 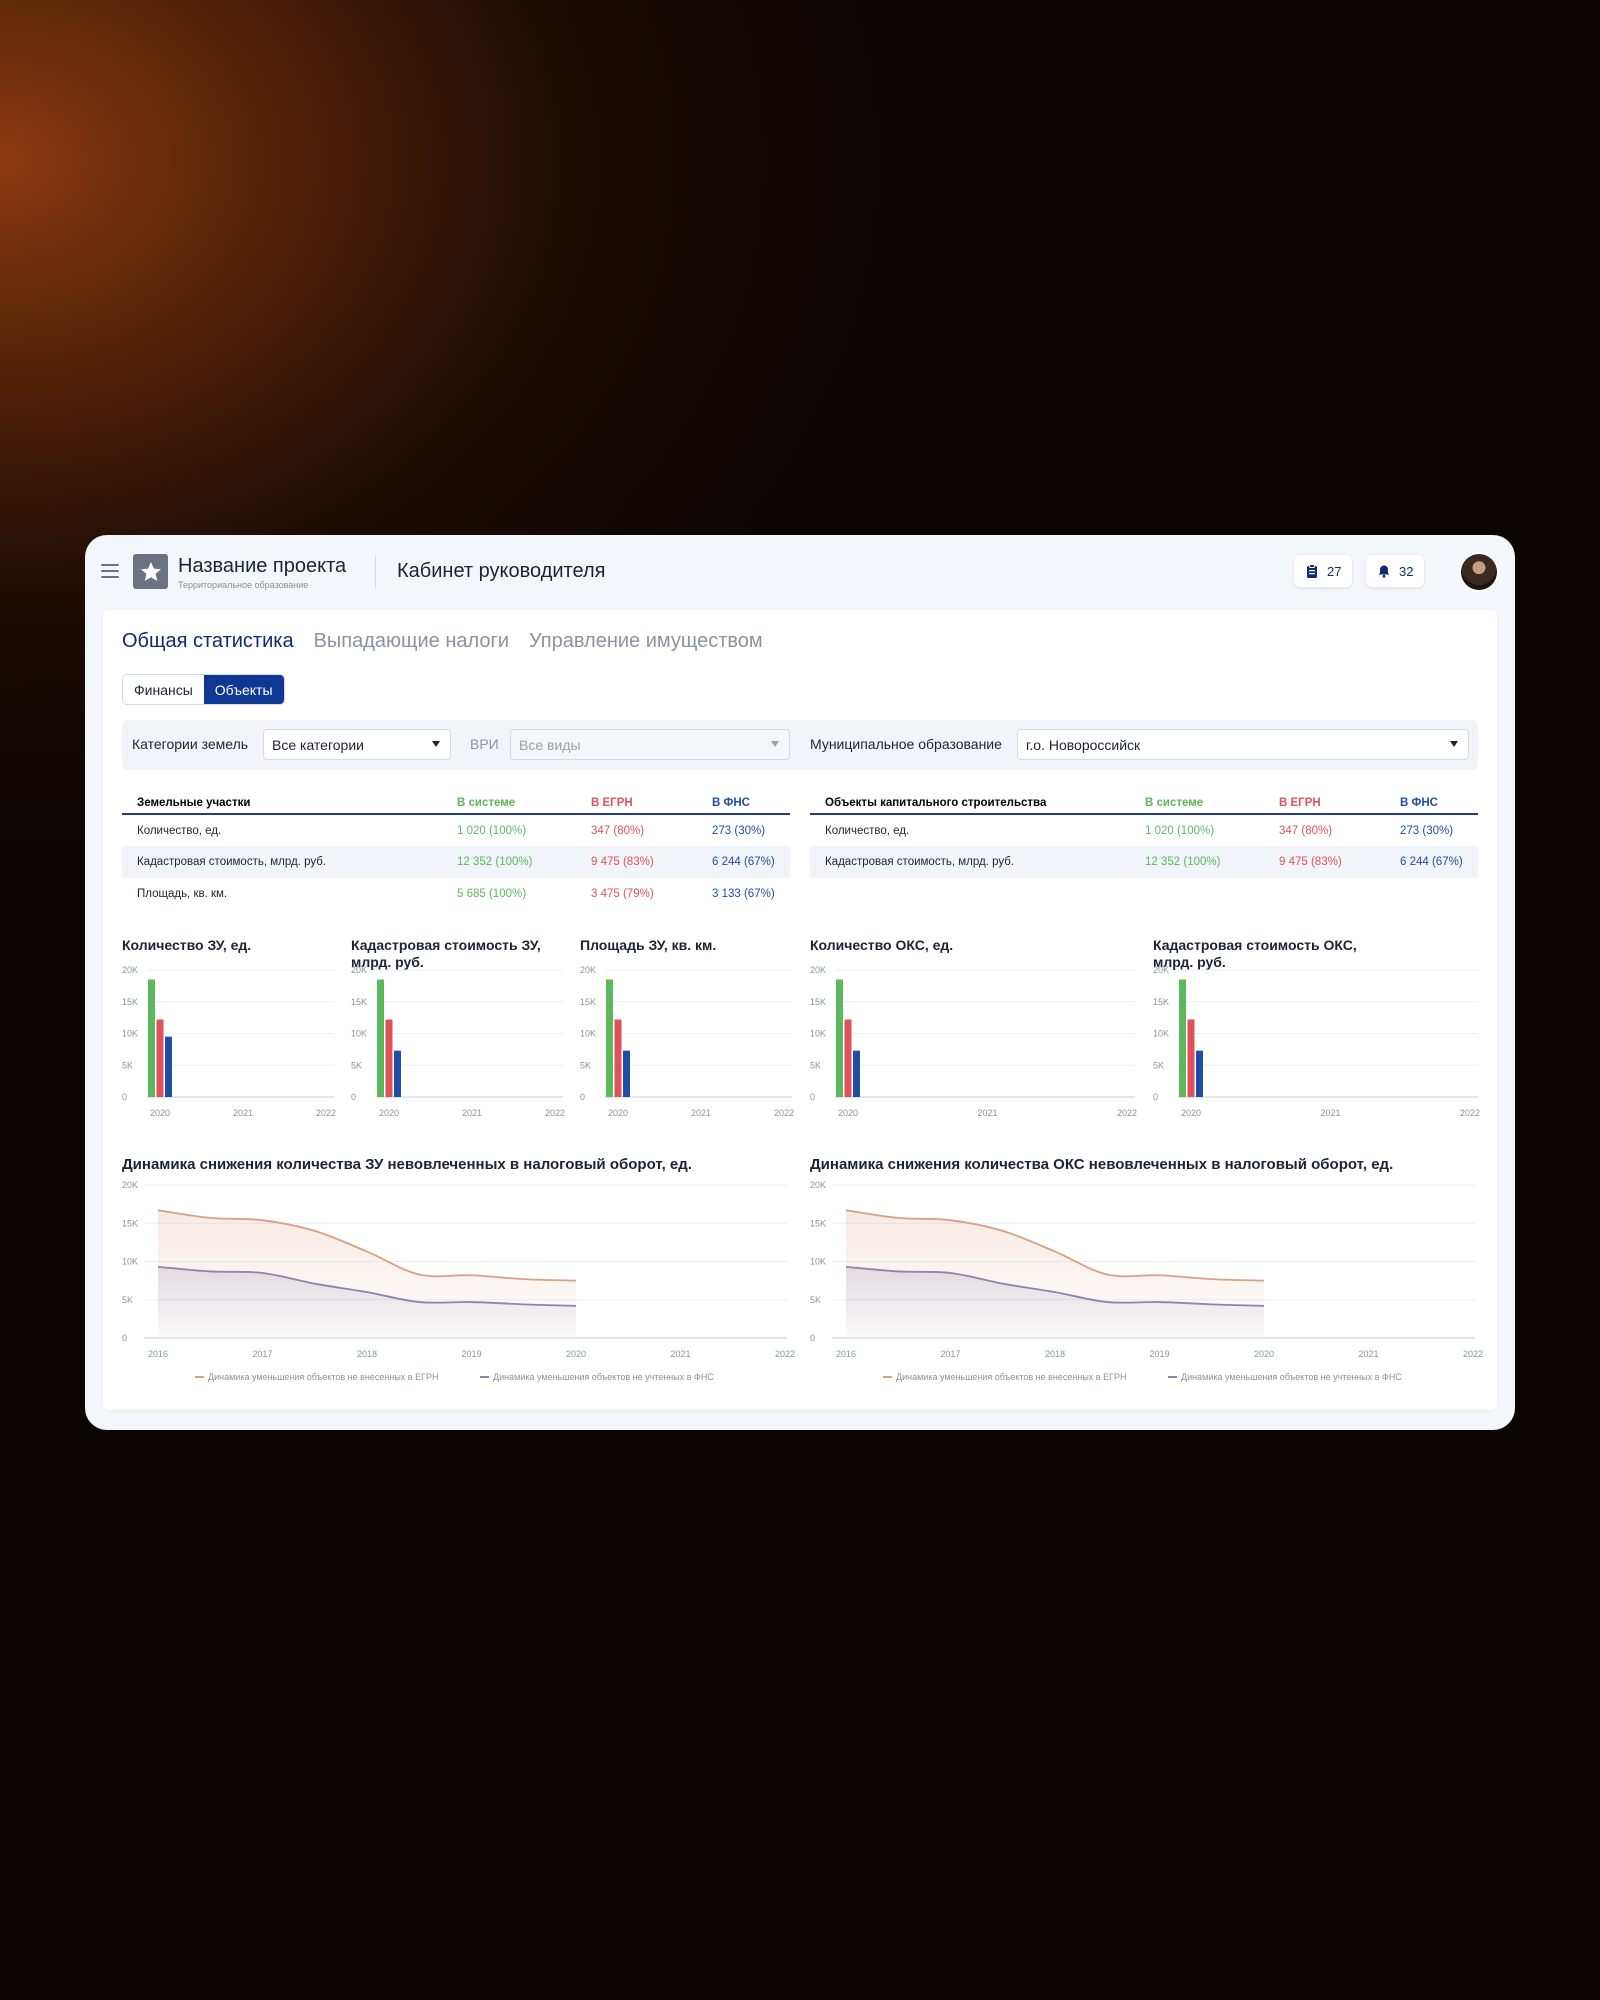 I want to click on menu-icon, so click(x=110, y=571).